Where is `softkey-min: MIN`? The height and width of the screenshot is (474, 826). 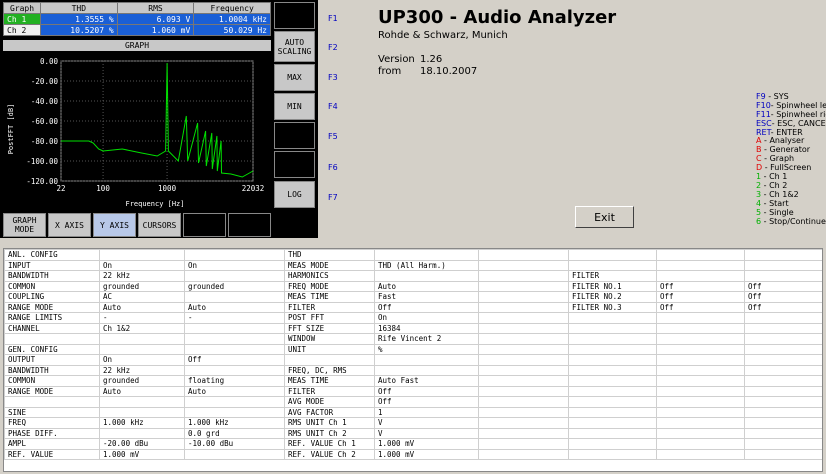
softkey-min: MIN is located at coordinates (294, 106).